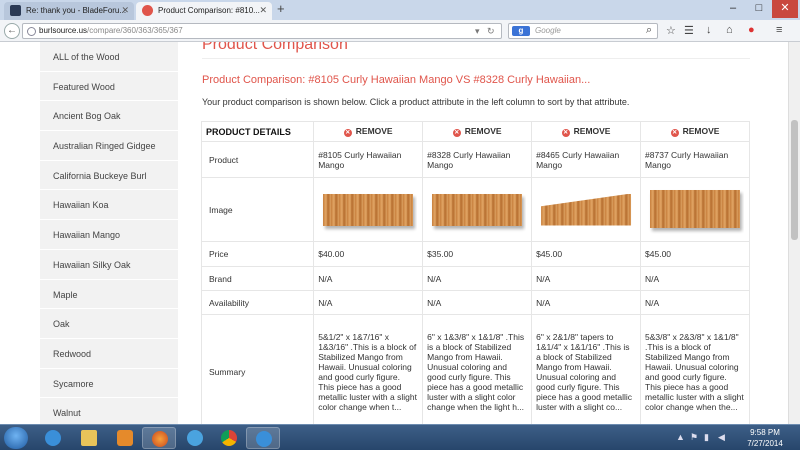 The height and width of the screenshot is (450, 800). I want to click on google-icon: g, so click(521, 31).